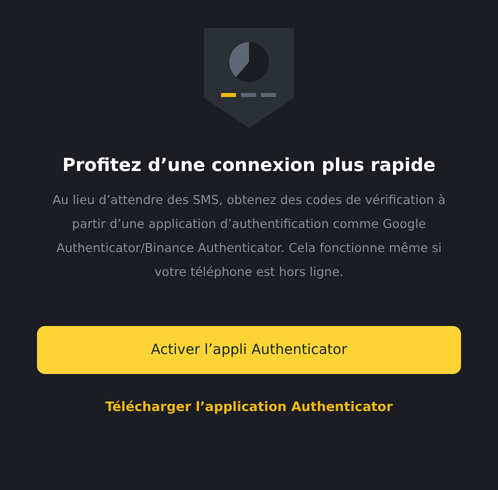 This screenshot has width=498, height=490. I want to click on download-link: Télécharger l’application Authenticator, so click(249, 407).